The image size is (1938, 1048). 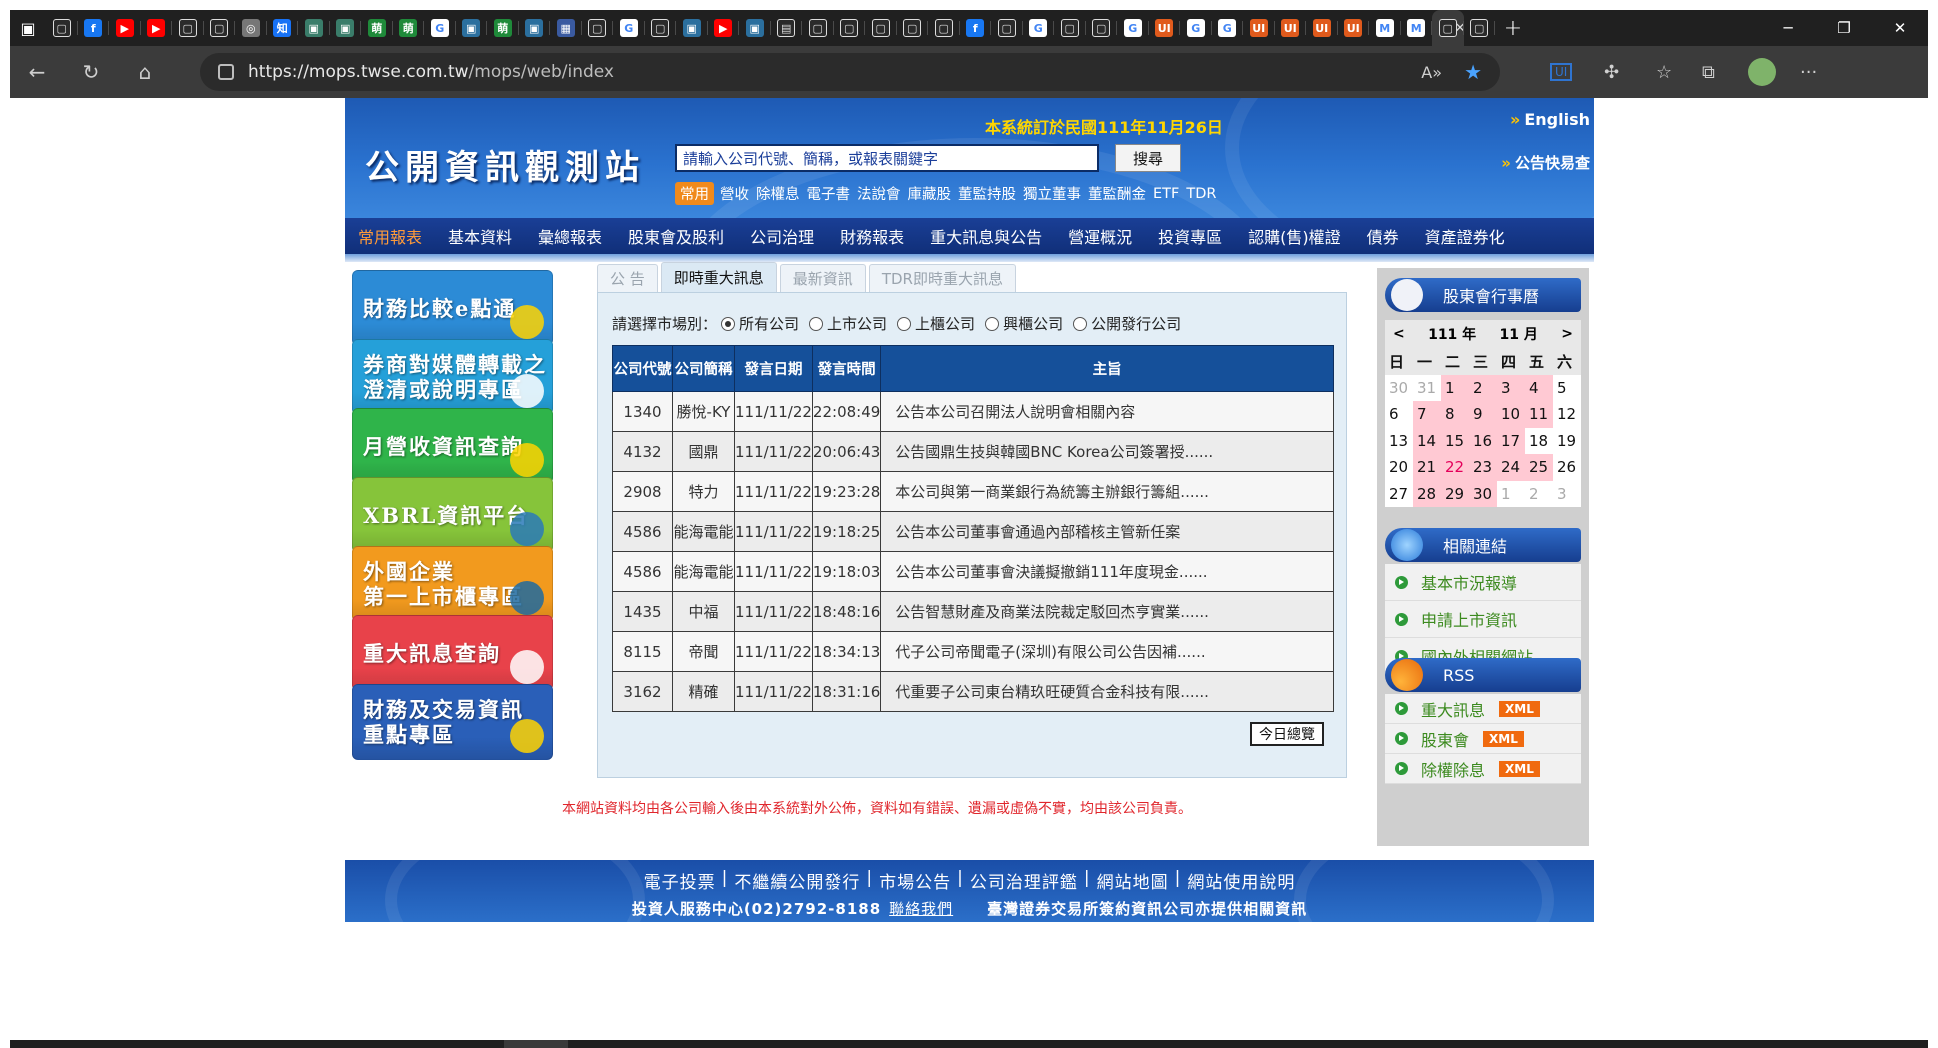 What do you see at coordinates (1550, 119) in the screenshot?
I see `english-link: » English` at bounding box center [1550, 119].